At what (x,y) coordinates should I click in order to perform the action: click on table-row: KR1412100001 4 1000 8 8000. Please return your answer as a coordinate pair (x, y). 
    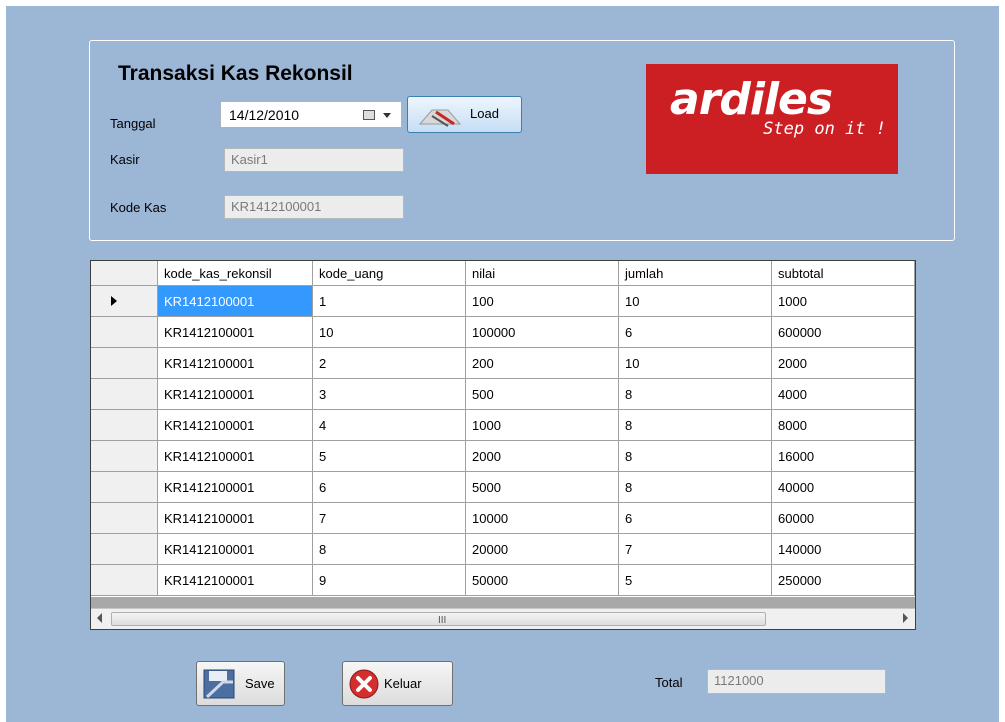
    Looking at the image, I should click on (503, 425).